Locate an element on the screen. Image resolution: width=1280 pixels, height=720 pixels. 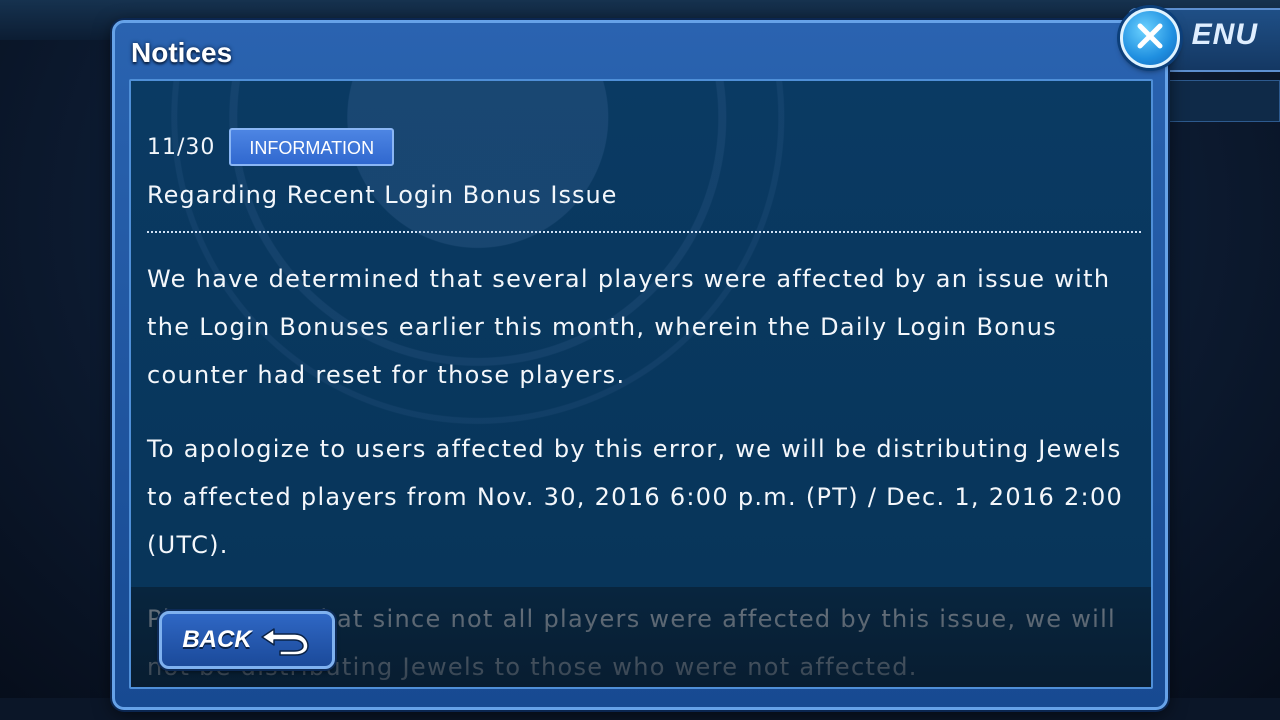
background-side-panel is located at coordinates (1219, 101).